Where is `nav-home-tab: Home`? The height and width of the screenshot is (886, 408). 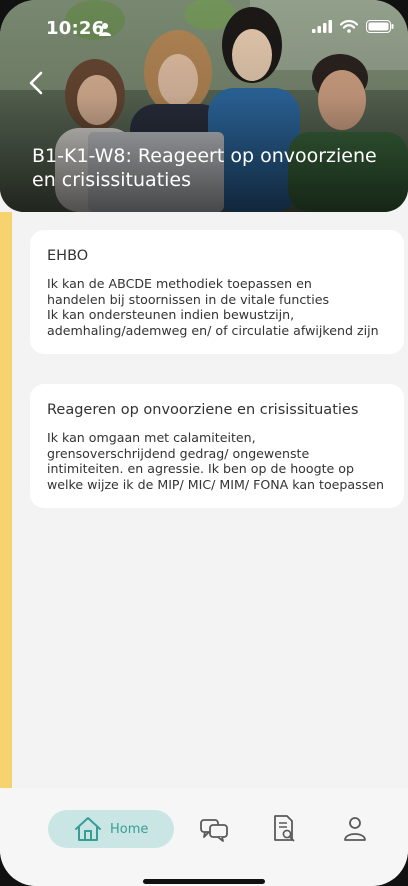
nav-home-tab: Home is located at coordinates (111, 829).